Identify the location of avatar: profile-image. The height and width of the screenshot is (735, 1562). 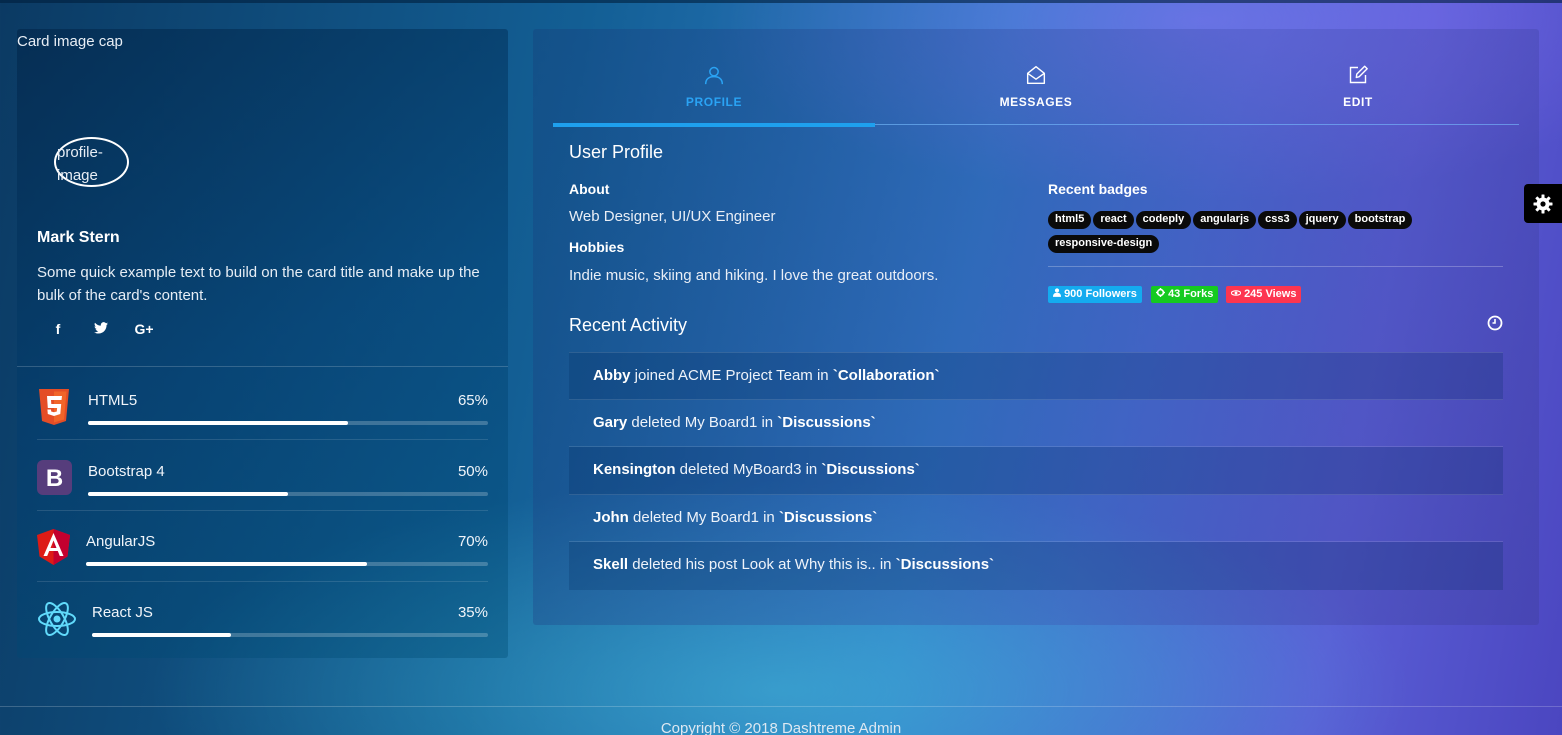
(91, 162).